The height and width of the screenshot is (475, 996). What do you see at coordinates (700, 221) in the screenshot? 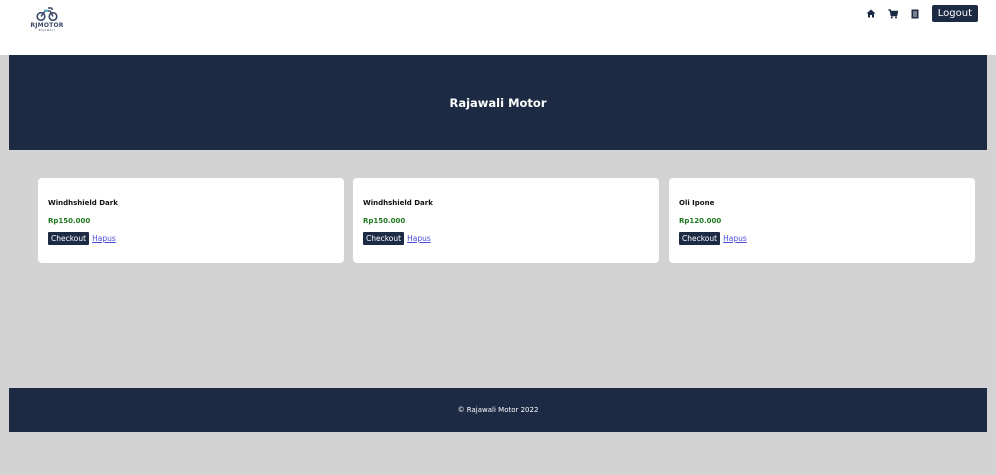
I see `product-price: Rp120.000` at bounding box center [700, 221].